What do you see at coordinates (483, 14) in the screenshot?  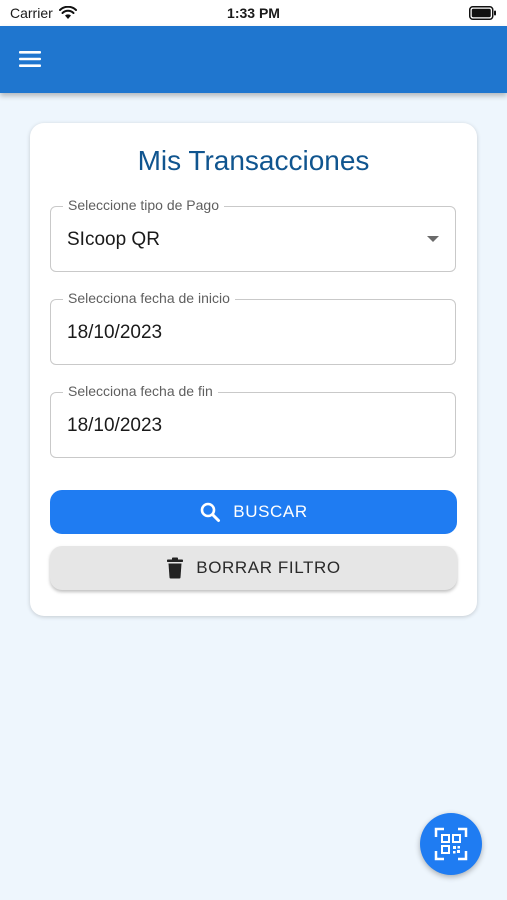 I see `battery-icon` at bounding box center [483, 14].